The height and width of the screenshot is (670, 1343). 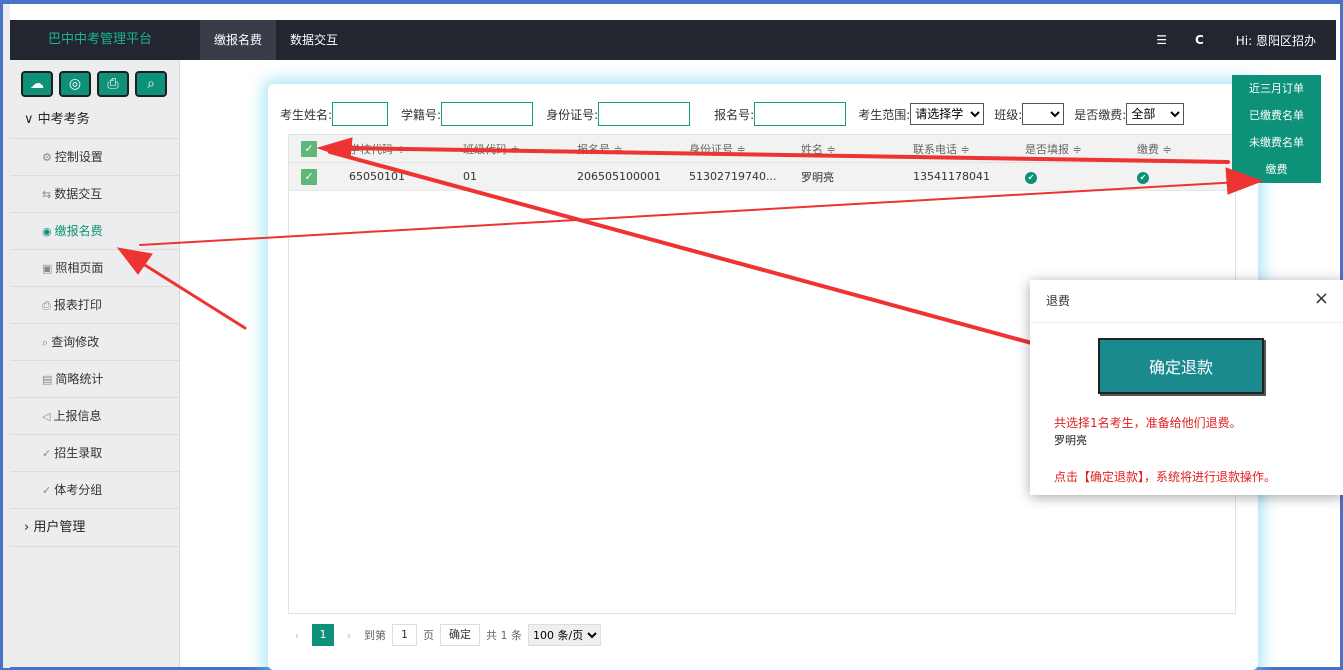 I want to click on gear-icon: ⚙, so click(x=47, y=157).